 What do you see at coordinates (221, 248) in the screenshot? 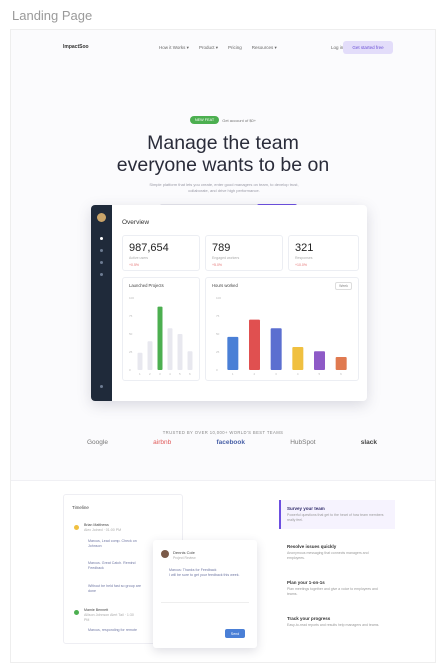
I see `stat-value: 789` at bounding box center [221, 248].